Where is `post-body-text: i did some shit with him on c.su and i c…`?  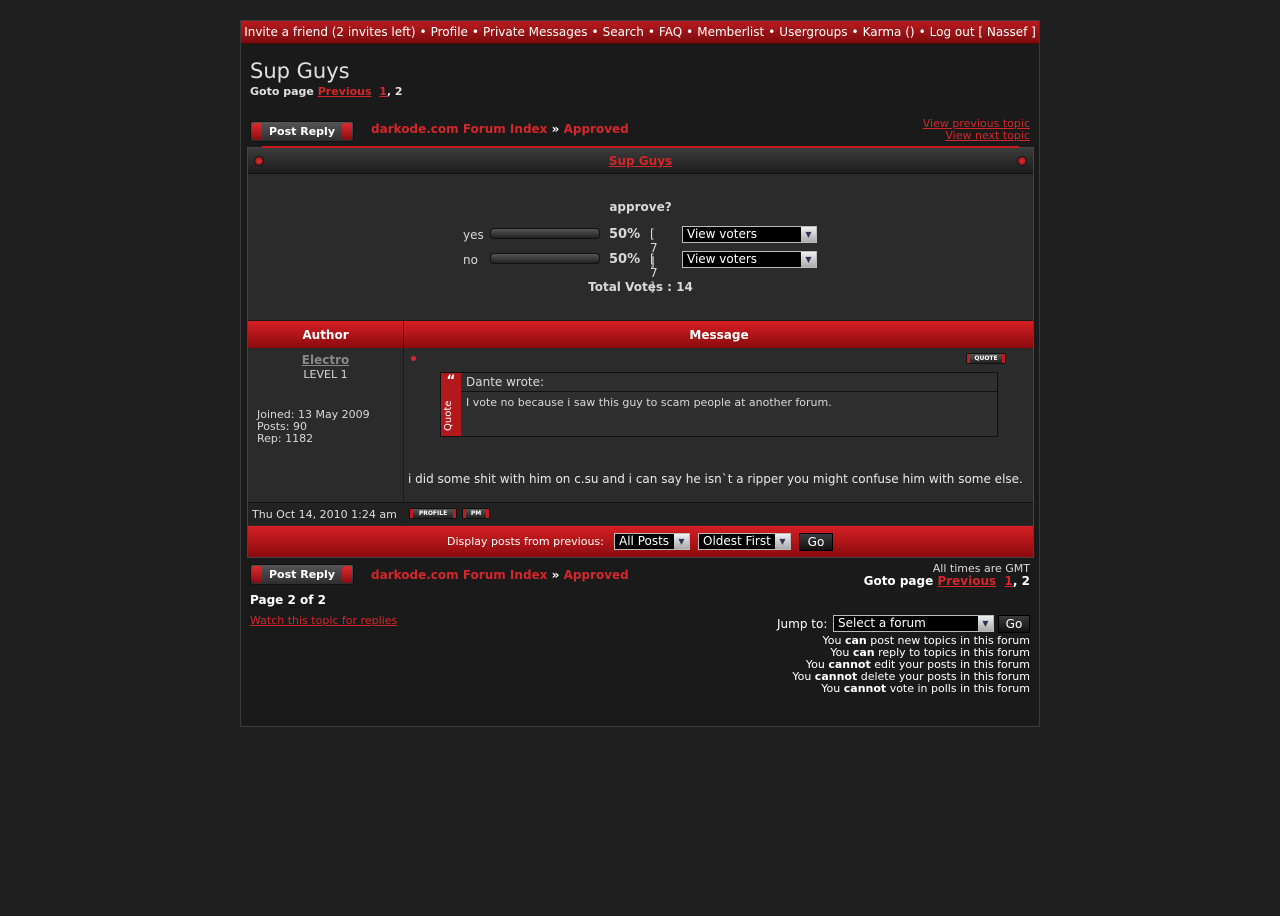
post-body-text: i did some shit with him on c.su and i c… is located at coordinates (715, 479).